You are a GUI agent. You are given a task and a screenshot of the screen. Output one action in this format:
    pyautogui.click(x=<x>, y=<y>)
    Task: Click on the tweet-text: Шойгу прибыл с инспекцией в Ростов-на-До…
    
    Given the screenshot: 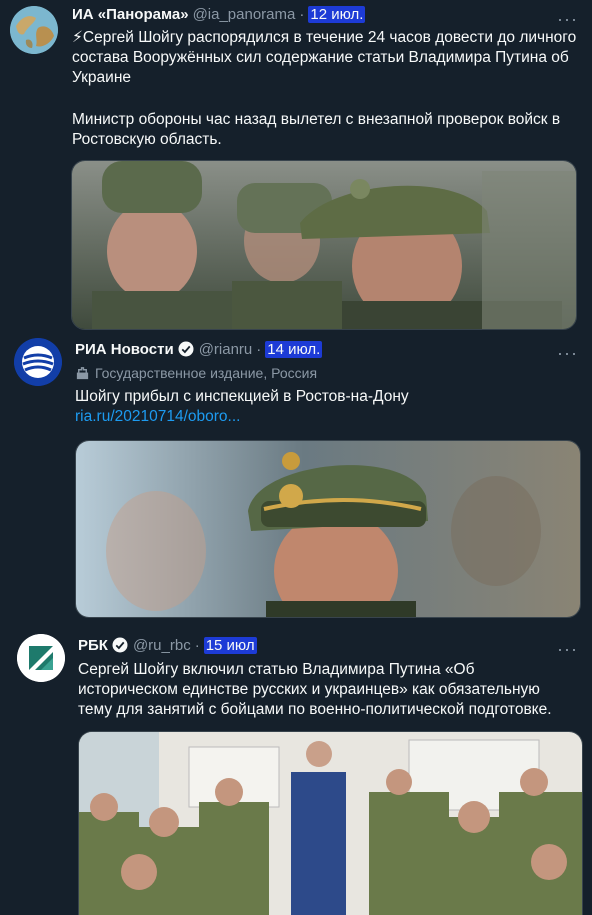 What is the action you would take?
    pyautogui.click(x=242, y=396)
    